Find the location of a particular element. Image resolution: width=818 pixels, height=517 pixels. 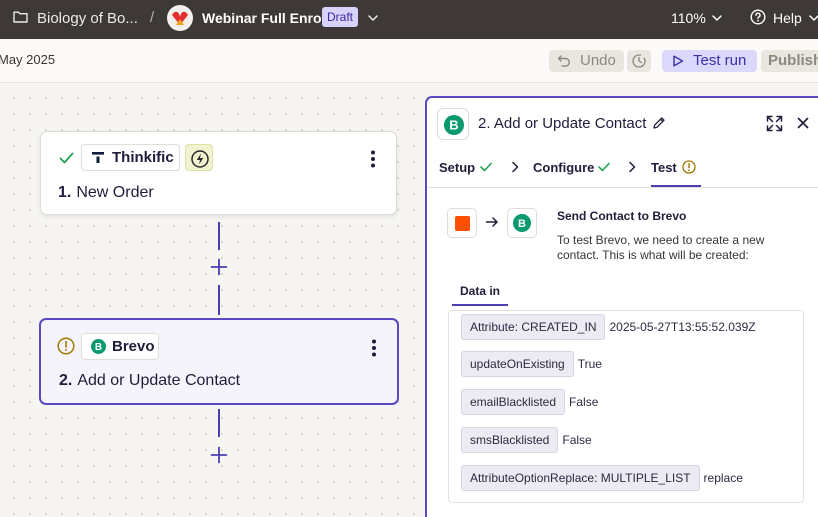

app-chip-thinkific: Thinkific is located at coordinates (130, 157).